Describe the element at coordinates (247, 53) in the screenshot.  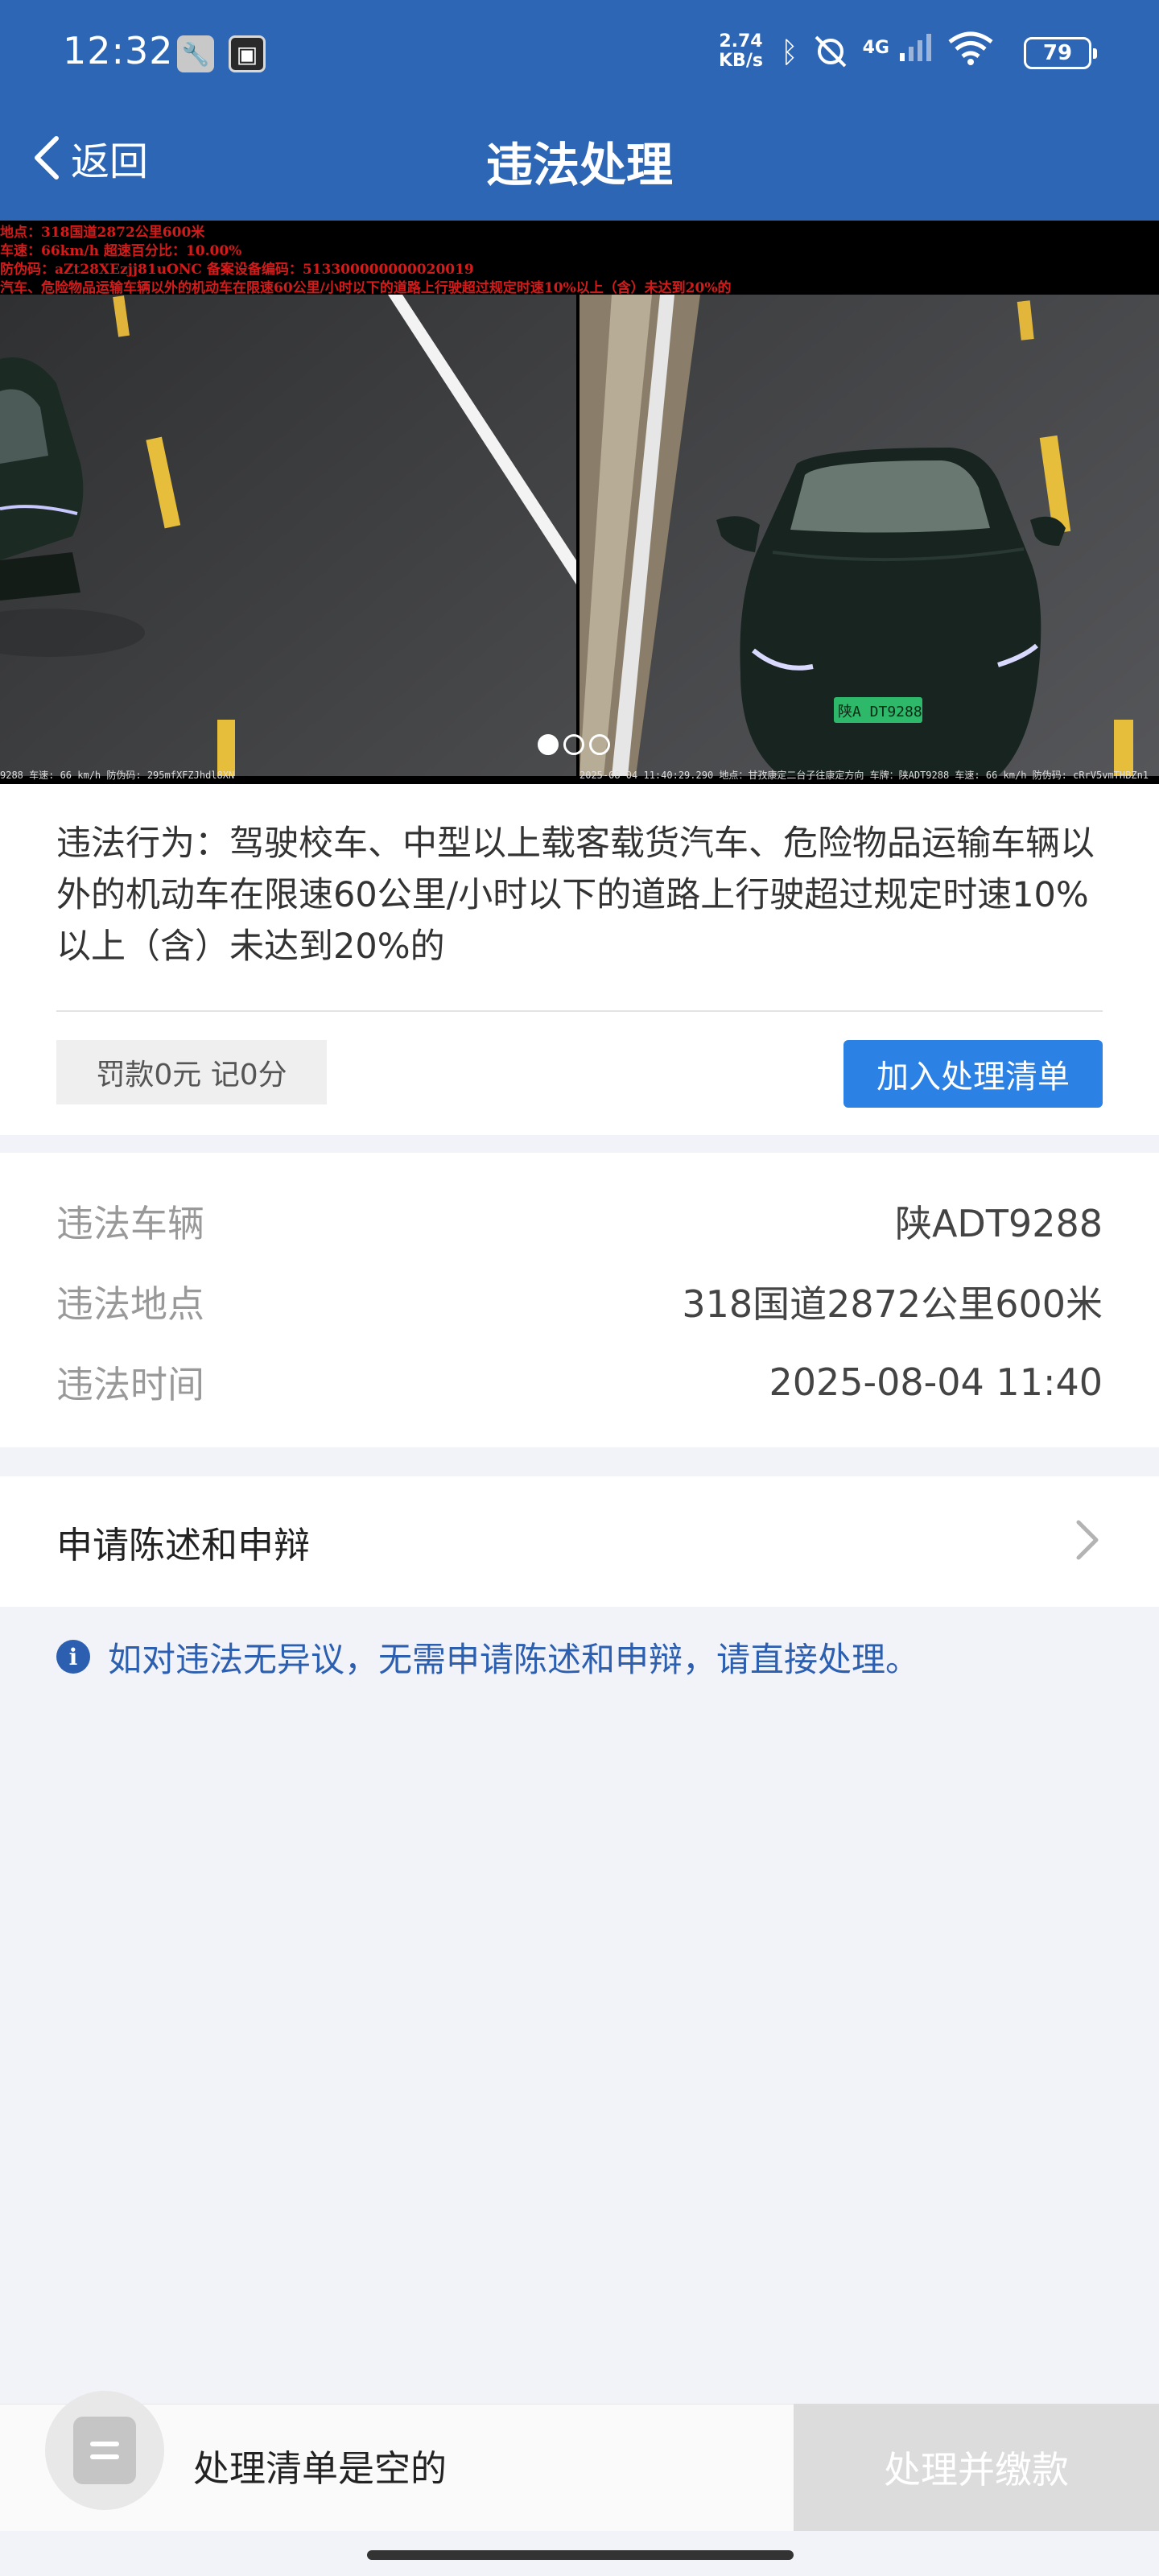
I see `notes-app-icon: ▣` at that location.